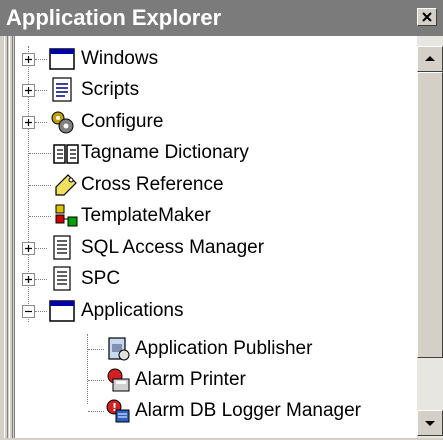 The height and width of the screenshot is (440, 443). What do you see at coordinates (101, 278) in the screenshot?
I see `tree-item-label: SPC` at bounding box center [101, 278].